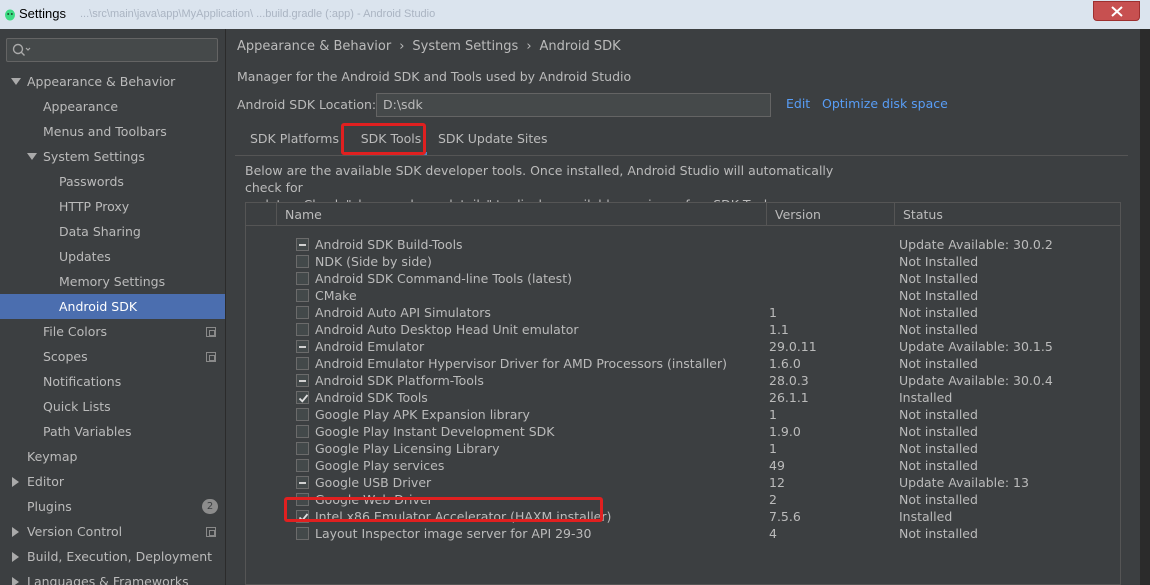  I want to click on table-row: Google Play services 49 Not installed, so click(683, 465).